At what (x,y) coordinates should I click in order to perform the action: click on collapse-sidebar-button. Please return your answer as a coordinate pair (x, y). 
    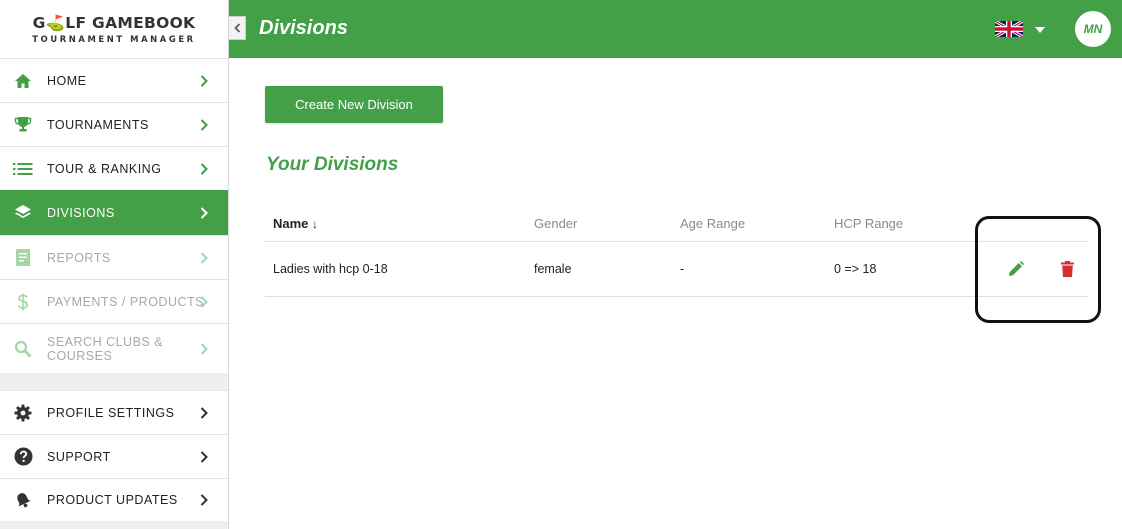
    Looking at the image, I should click on (237, 28).